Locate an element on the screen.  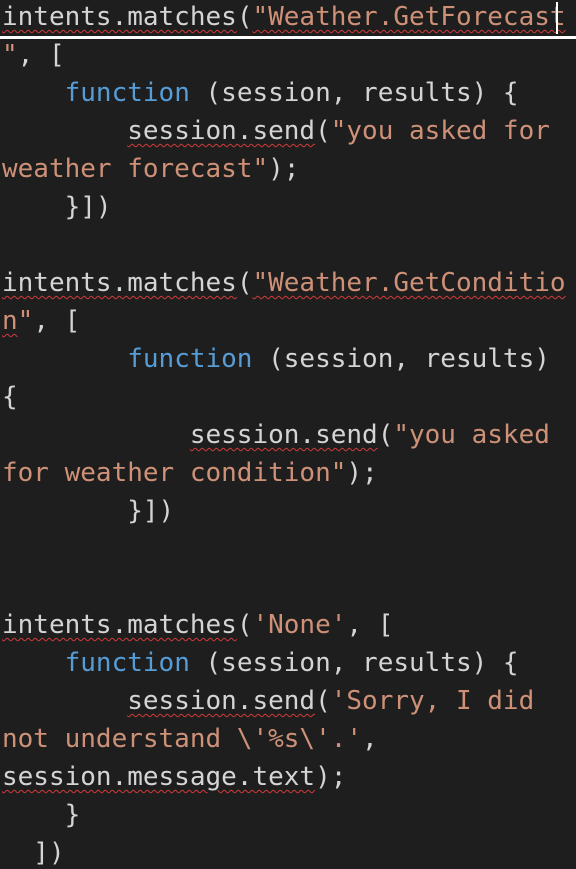
code-line: { is located at coordinates (10, 397).